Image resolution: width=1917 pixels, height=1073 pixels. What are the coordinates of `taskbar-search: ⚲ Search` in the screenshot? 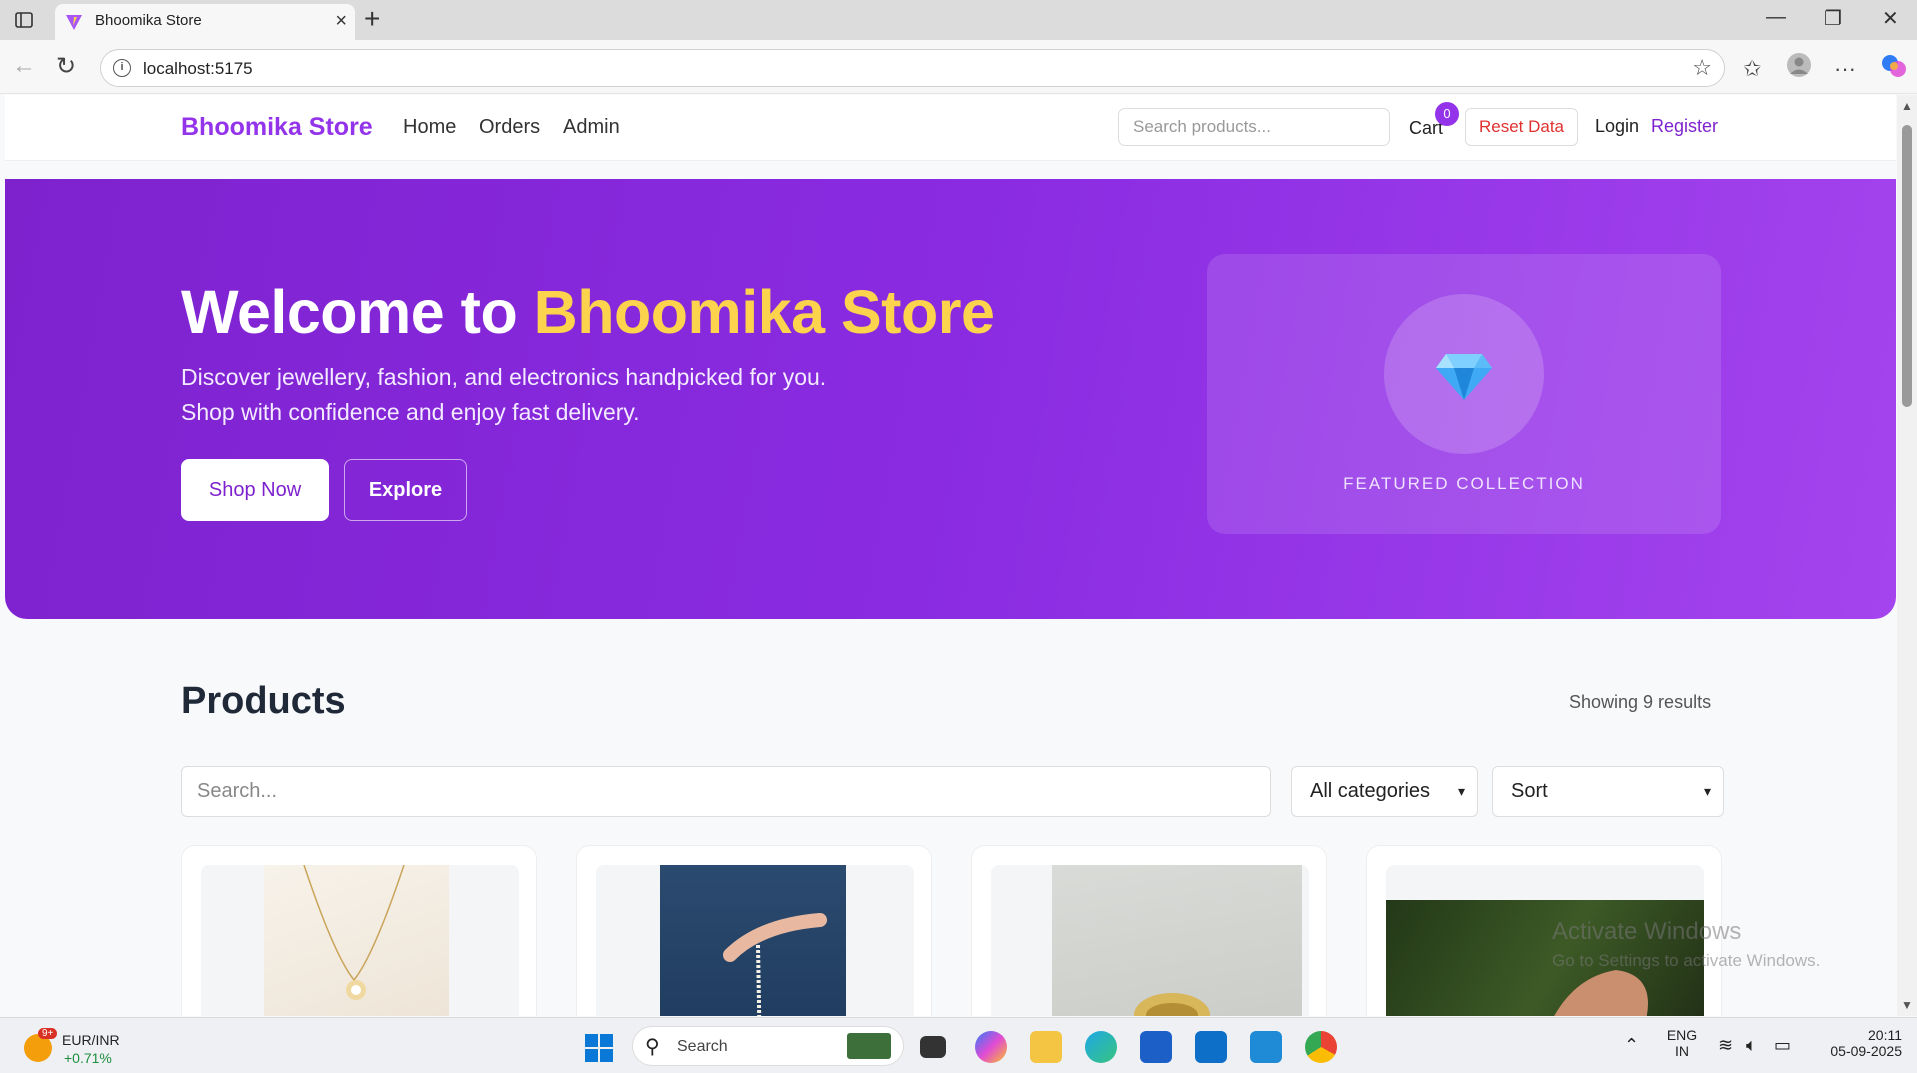 It's located at (768, 1046).